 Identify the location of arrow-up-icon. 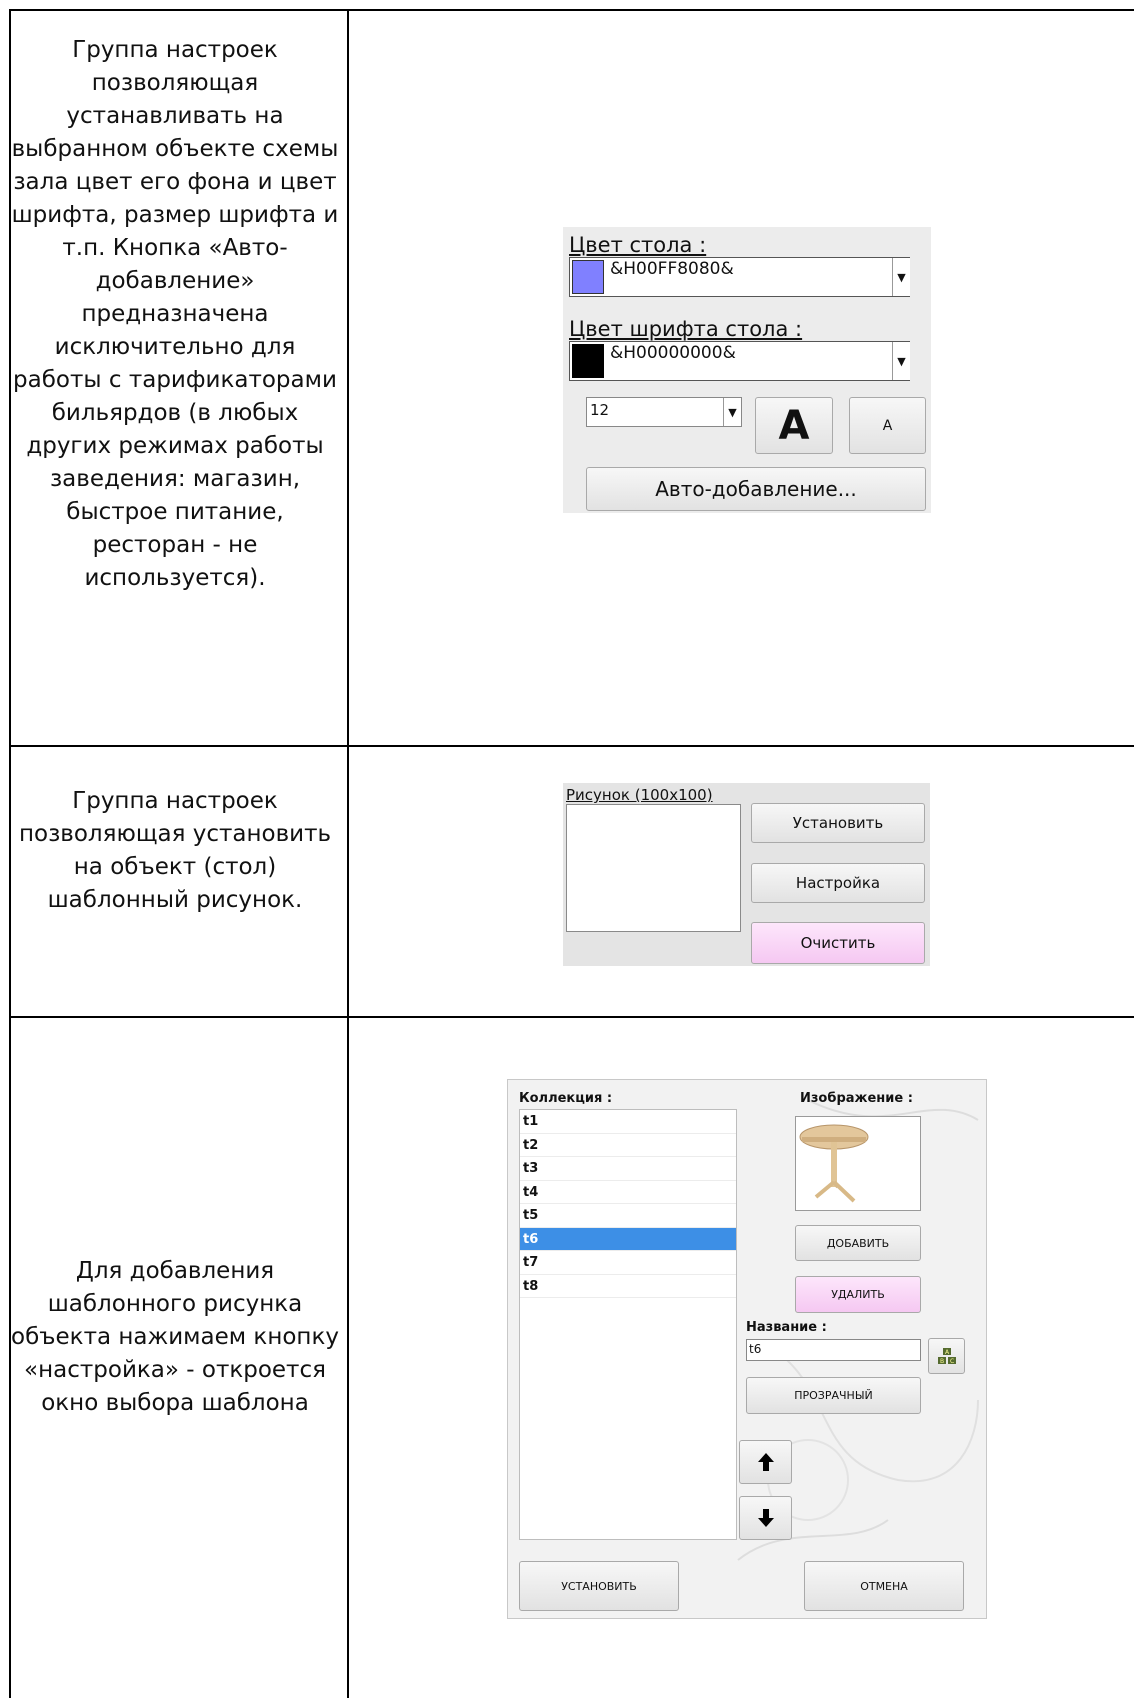
(765, 1462).